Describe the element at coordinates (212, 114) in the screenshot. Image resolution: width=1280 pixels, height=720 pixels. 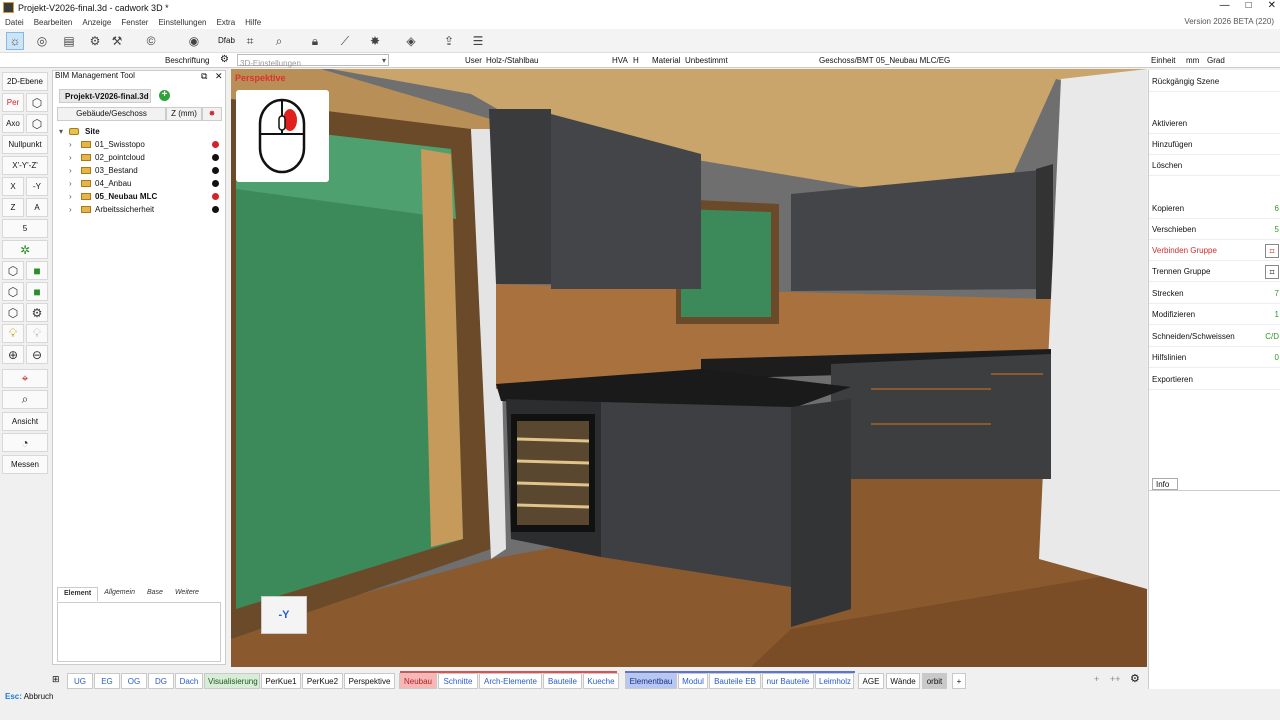
I see `column-status-icon: ✸` at that location.